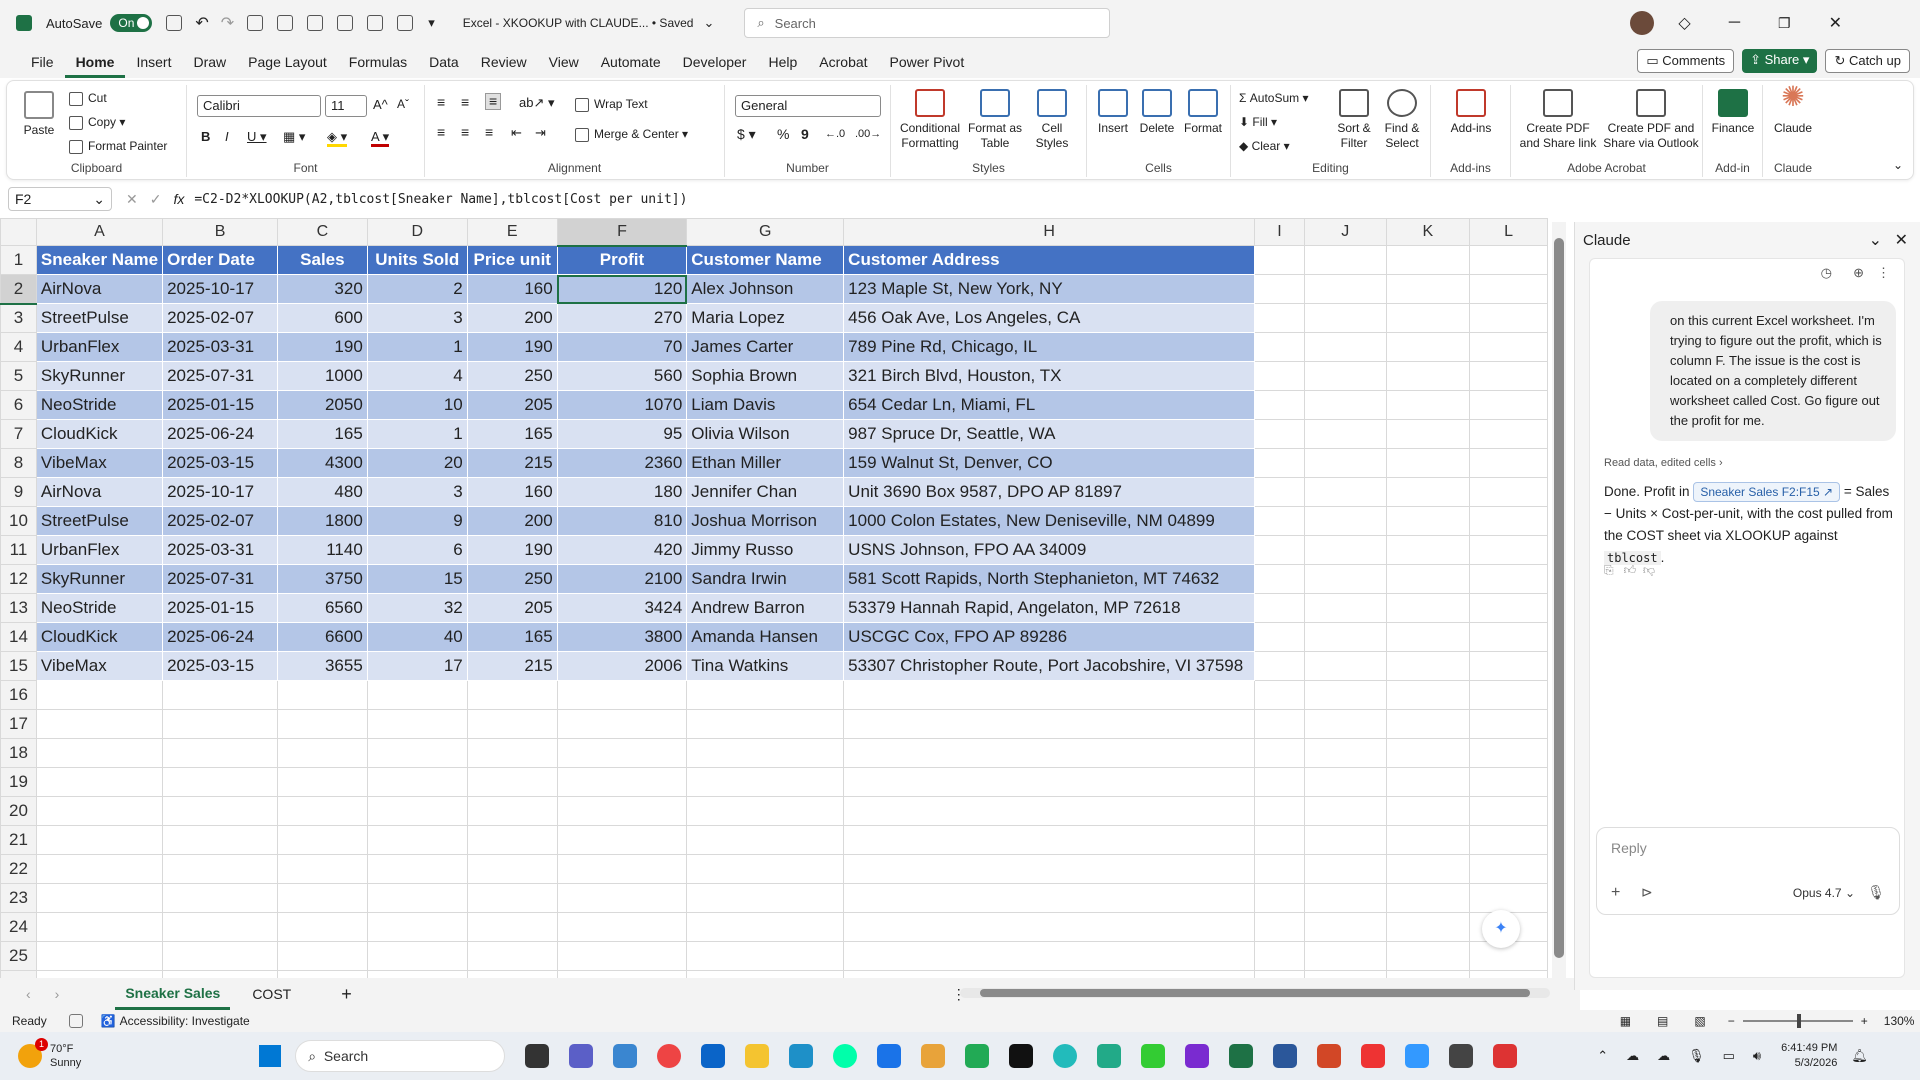 The height and width of the screenshot is (1080, 1920). What do you see at coordinates (257, 136) in the screenshot?
I see `underline-icon: U ▾` at bounding box center [257, 136].